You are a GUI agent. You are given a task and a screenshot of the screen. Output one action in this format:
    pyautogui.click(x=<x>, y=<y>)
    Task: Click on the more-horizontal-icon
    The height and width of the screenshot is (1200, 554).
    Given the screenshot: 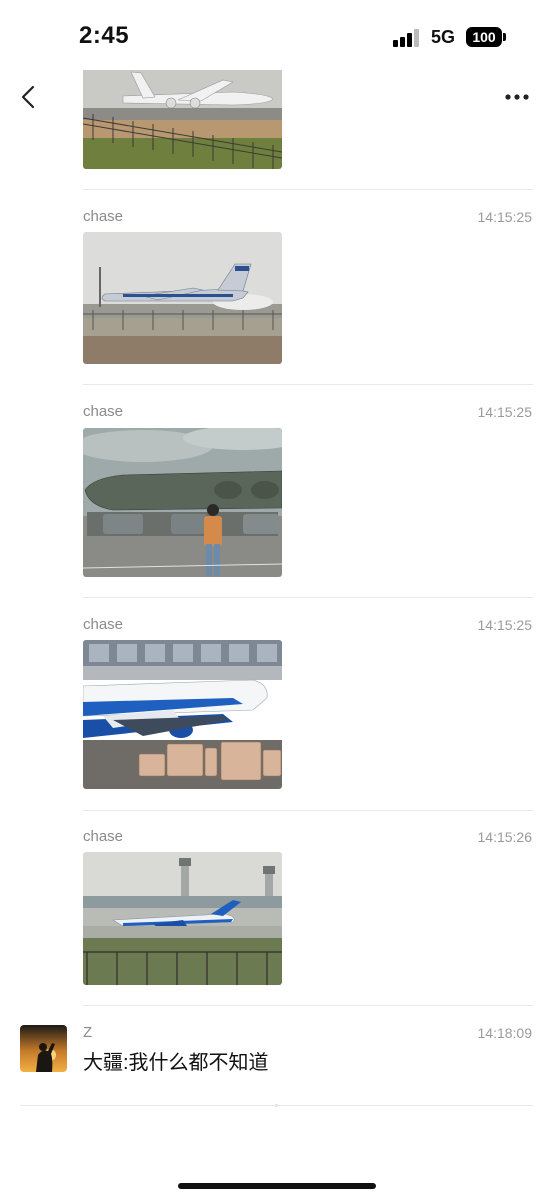 What is the action you would take?
    pyautogui.click(x=517, y=97)
    